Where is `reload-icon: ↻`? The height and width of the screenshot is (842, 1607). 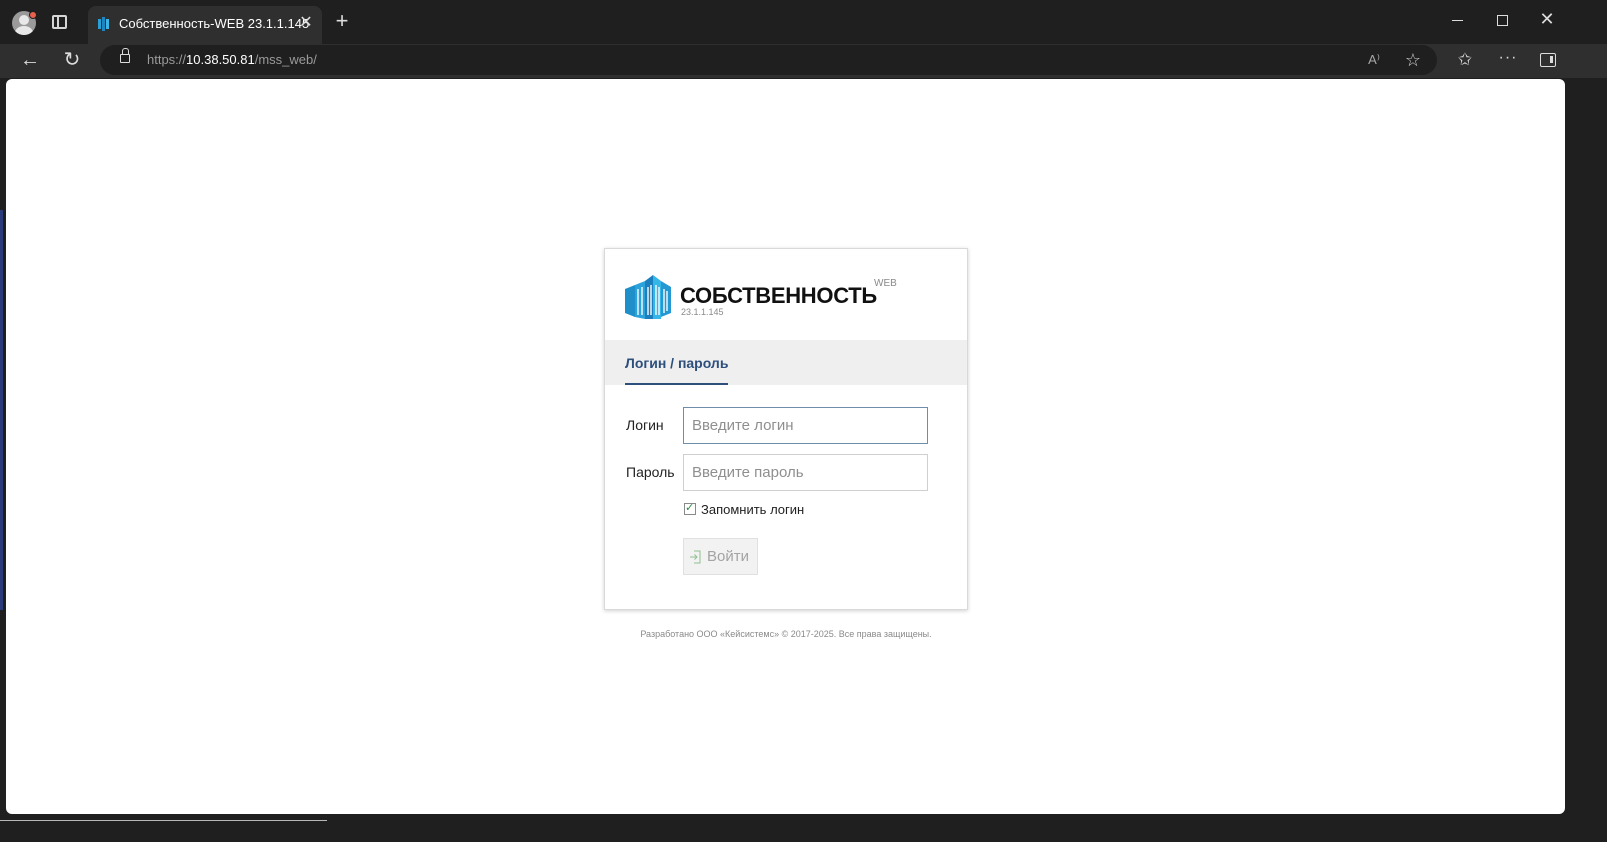
reload-icon: ↻ is located at coordinates (72, 60).